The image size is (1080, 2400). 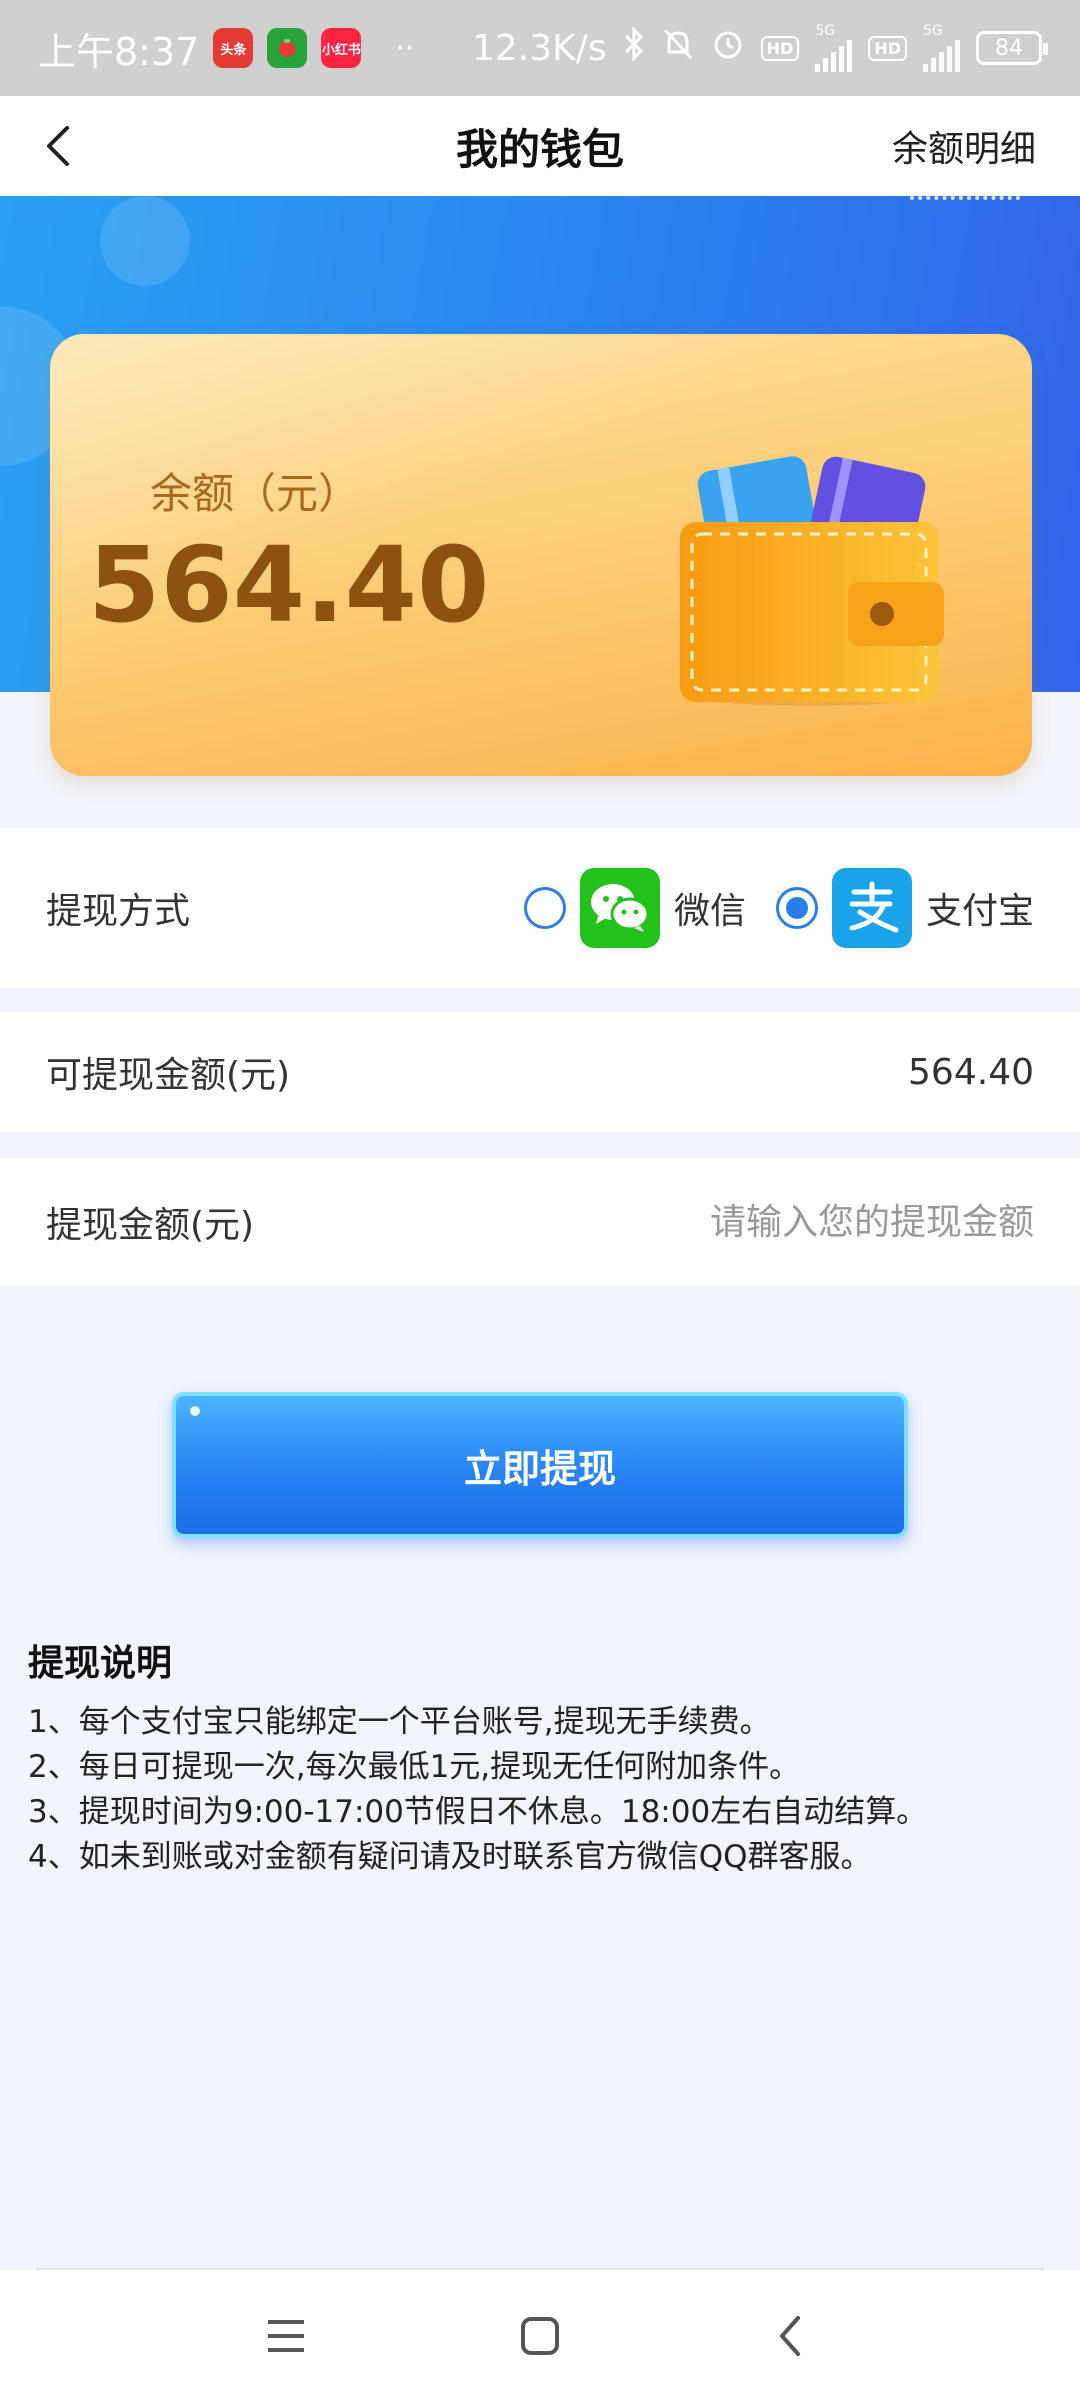 I want to click on menu-icon, so click(x=286, y=2336).